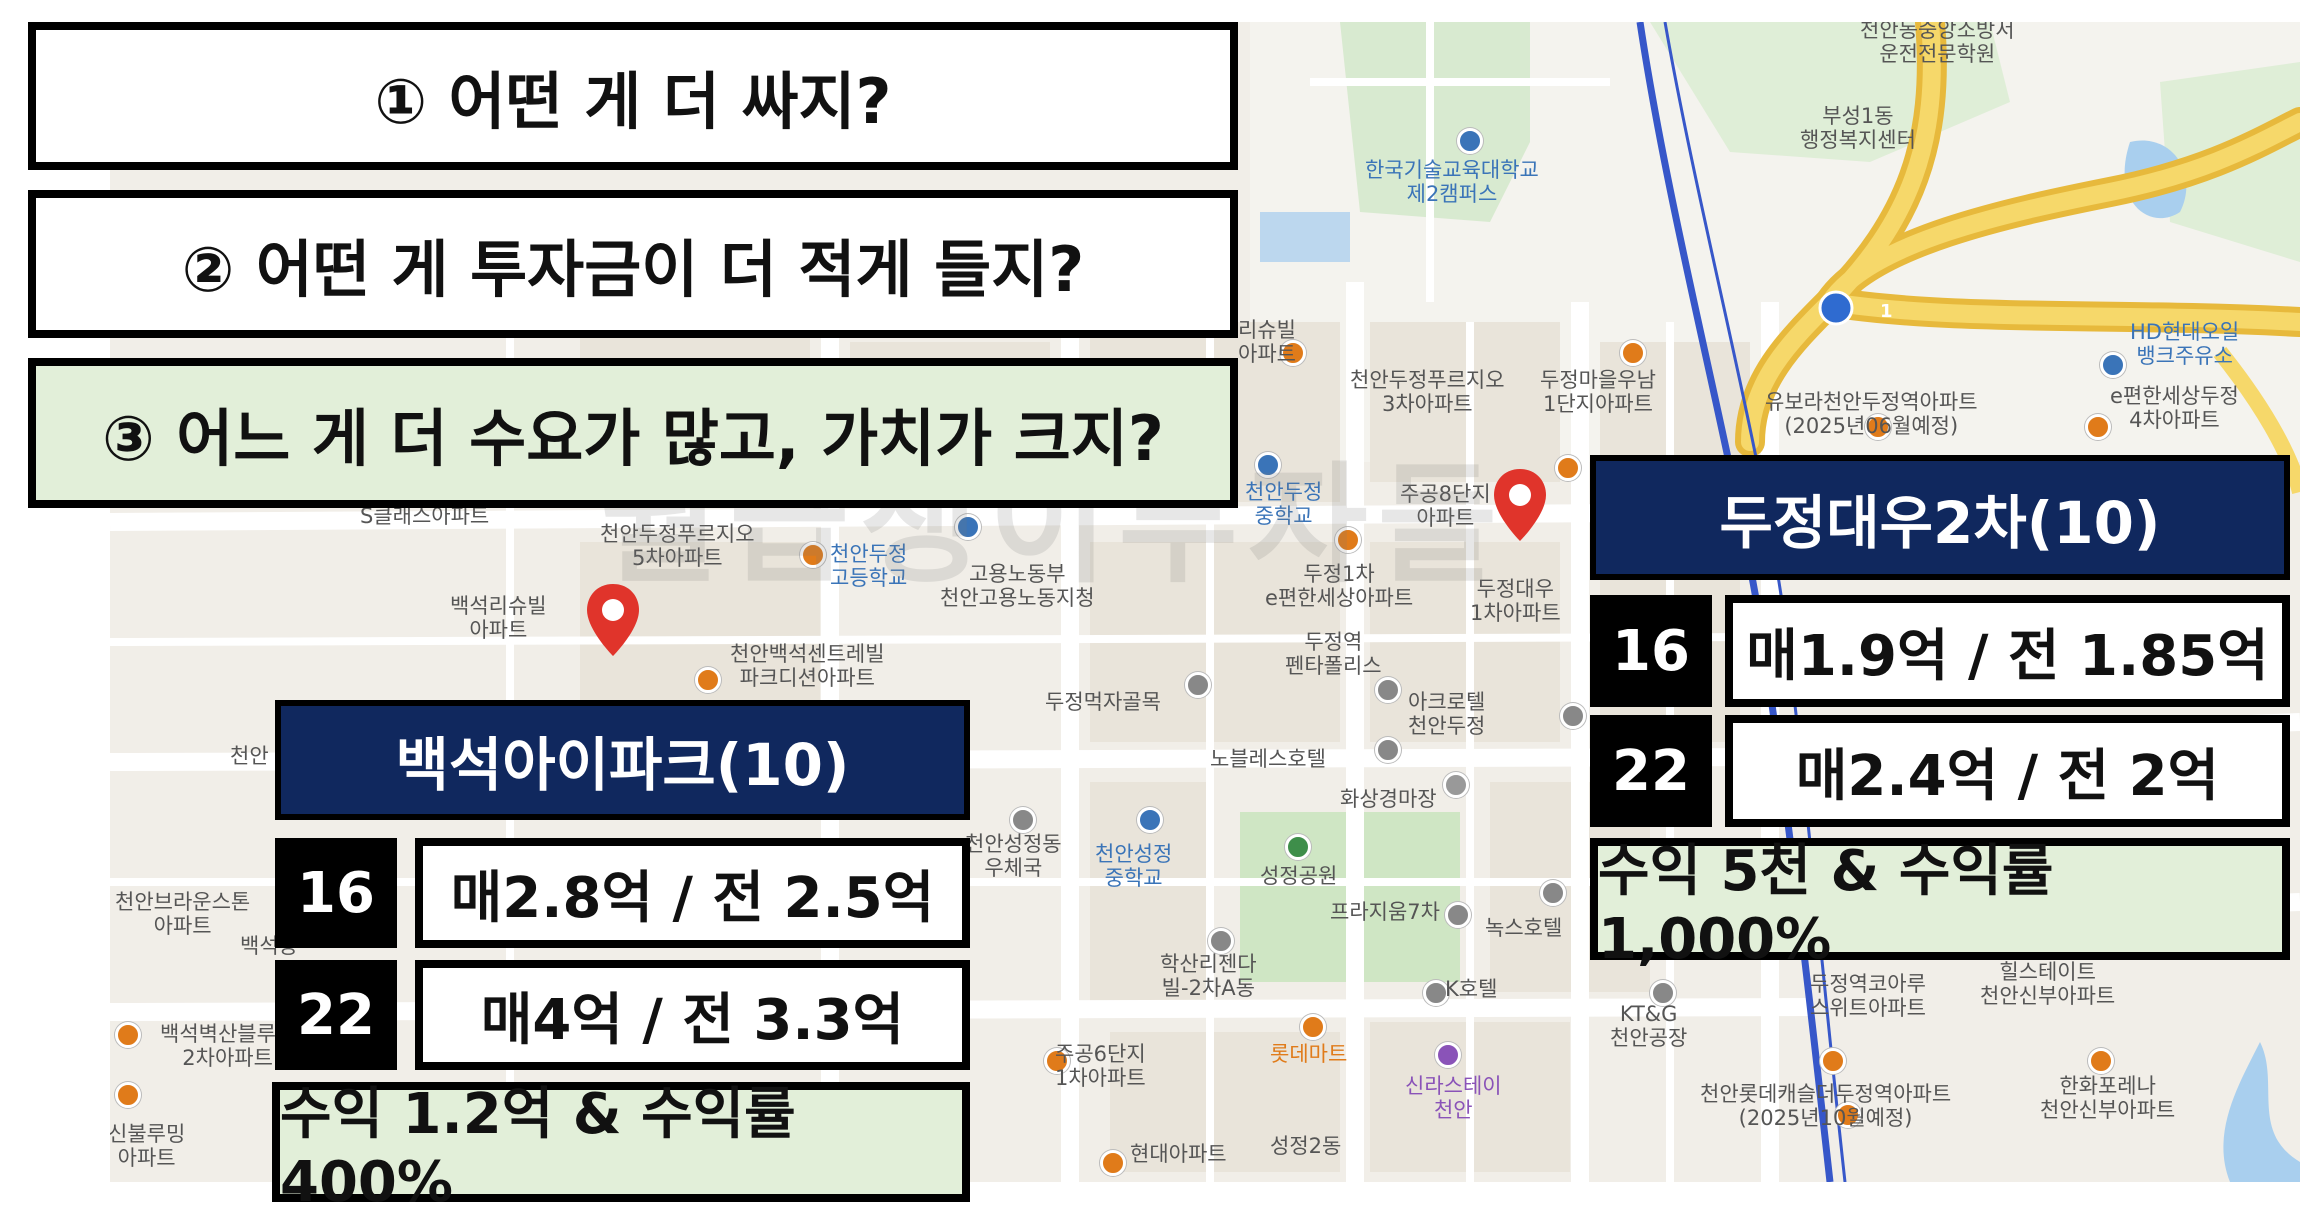  I want to click on map-label: K호텔, so click(1471, 989).